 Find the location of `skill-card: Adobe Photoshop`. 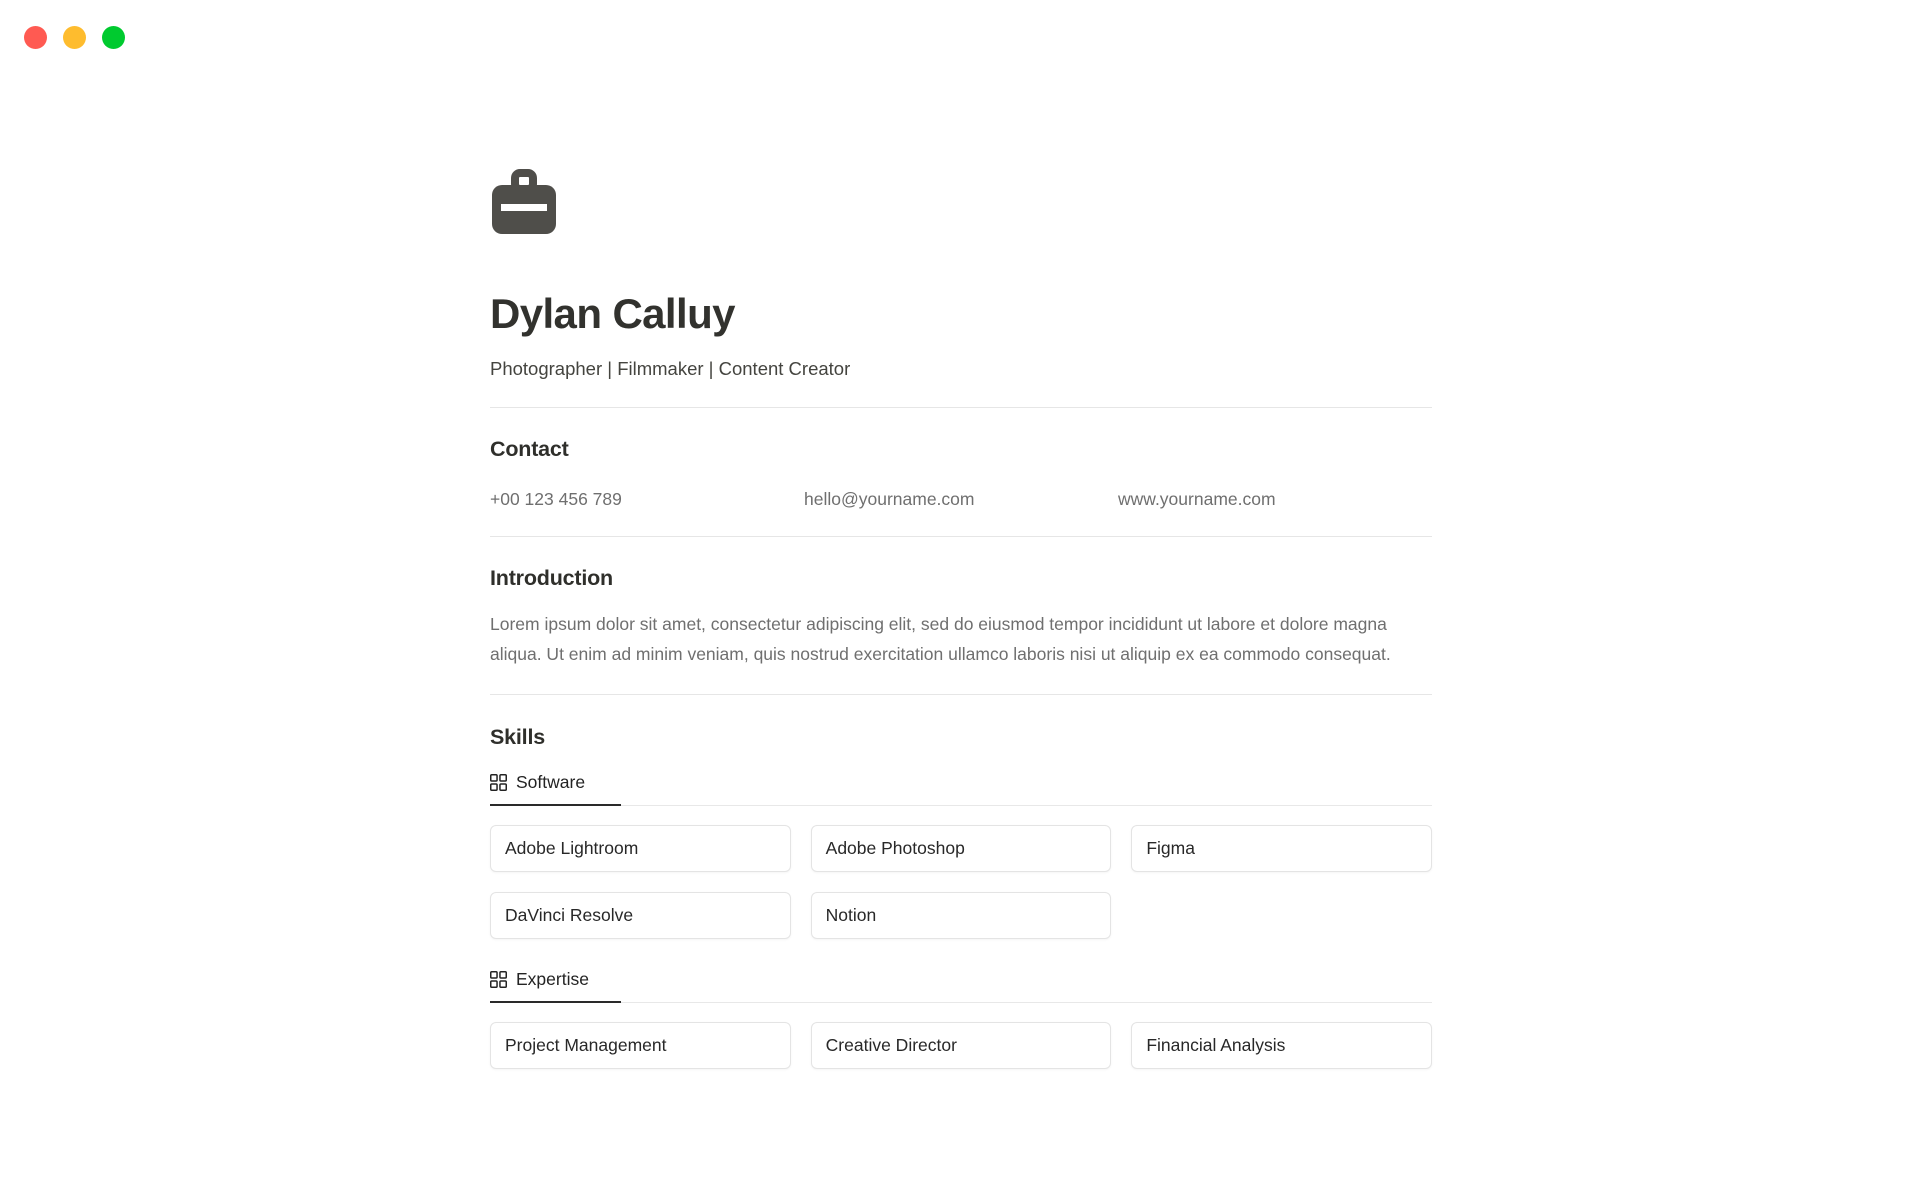

skill-card: Adobe Photoshop is located at coordinates (961, 849).